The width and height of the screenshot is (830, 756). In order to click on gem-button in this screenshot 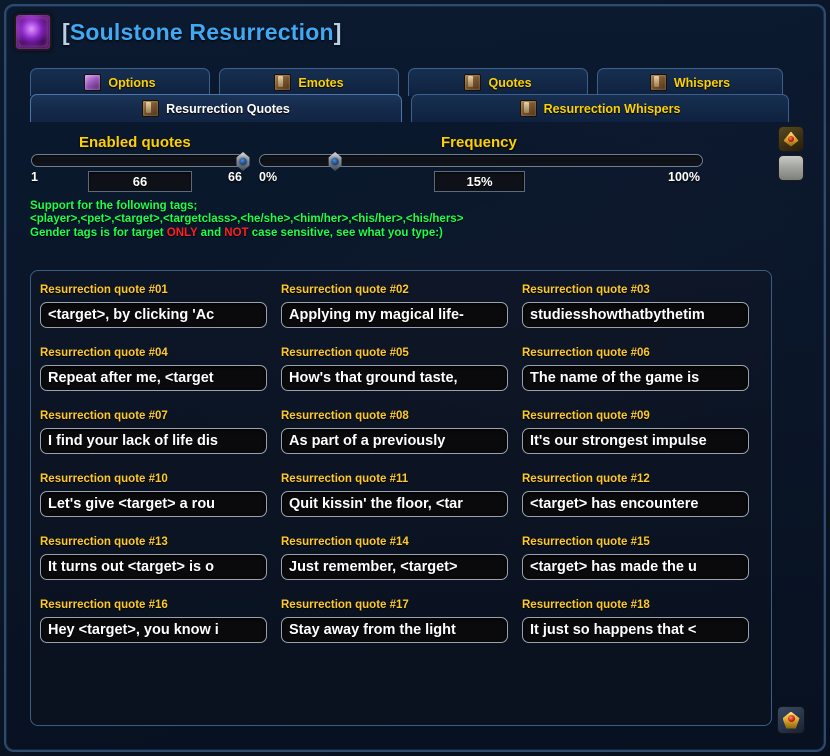, I will do `click(791, 139)`.